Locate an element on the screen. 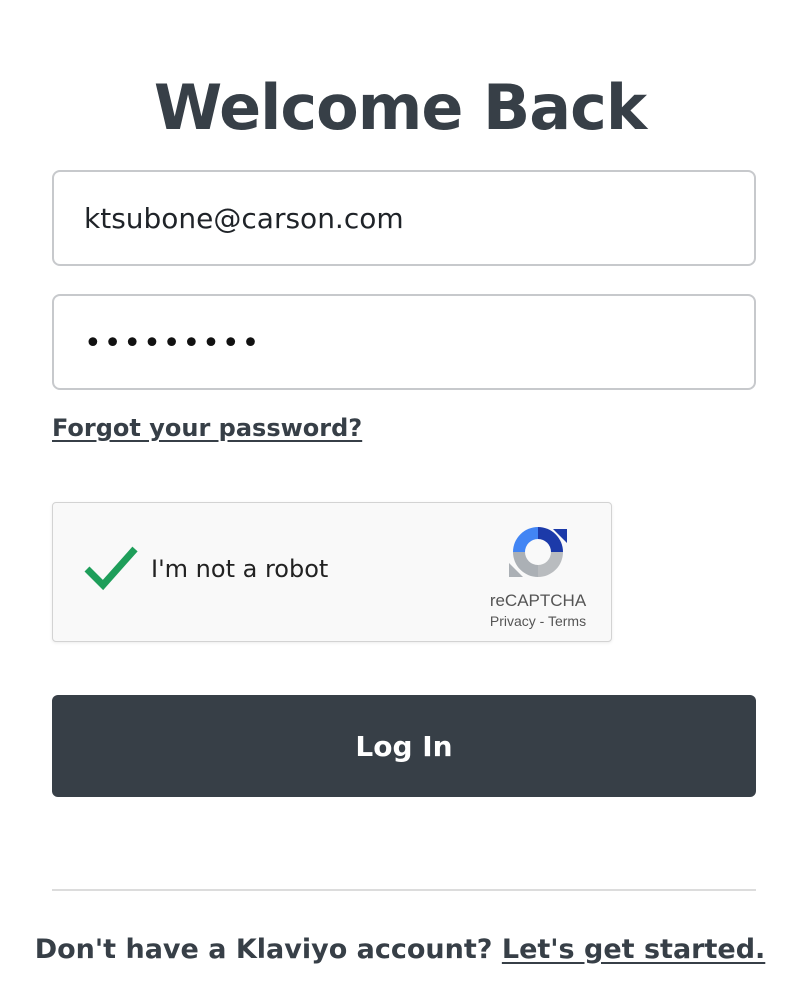  page-title: Welcome Back is located at coordinates (400, 107).